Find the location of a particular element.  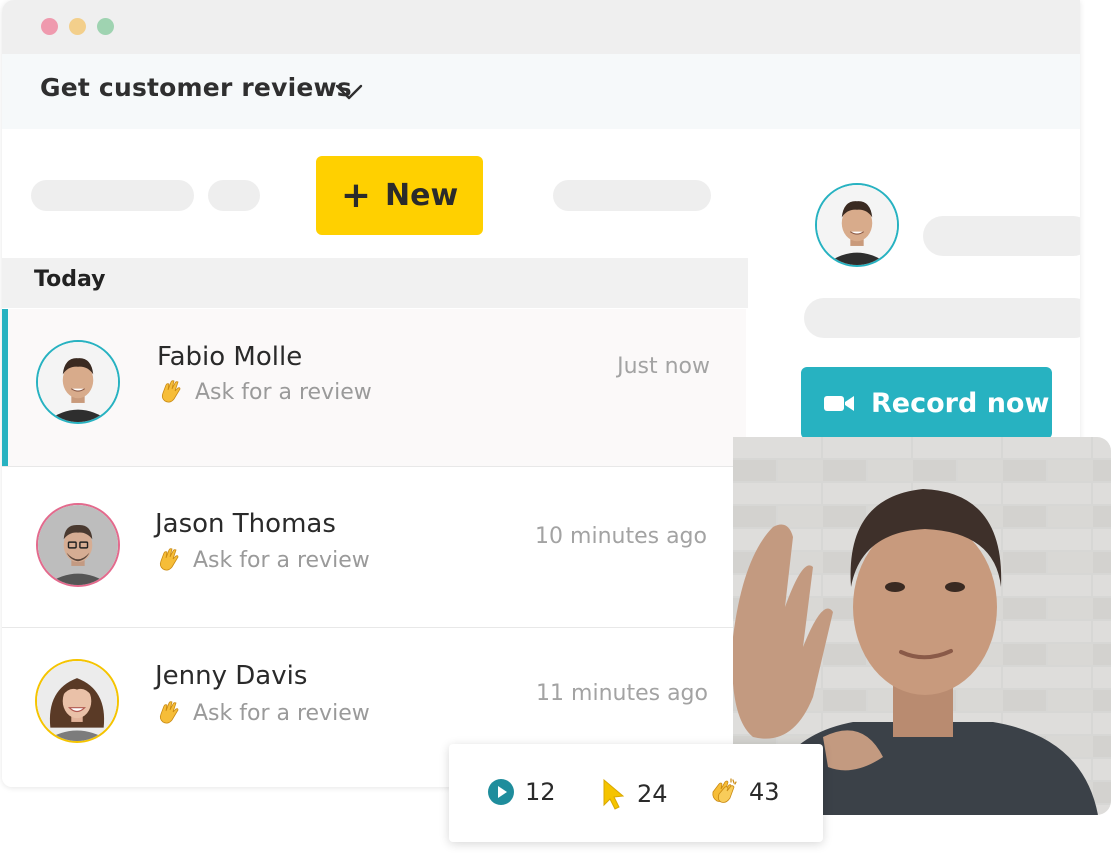

selected-indicator is located at coordinates (5, 387).